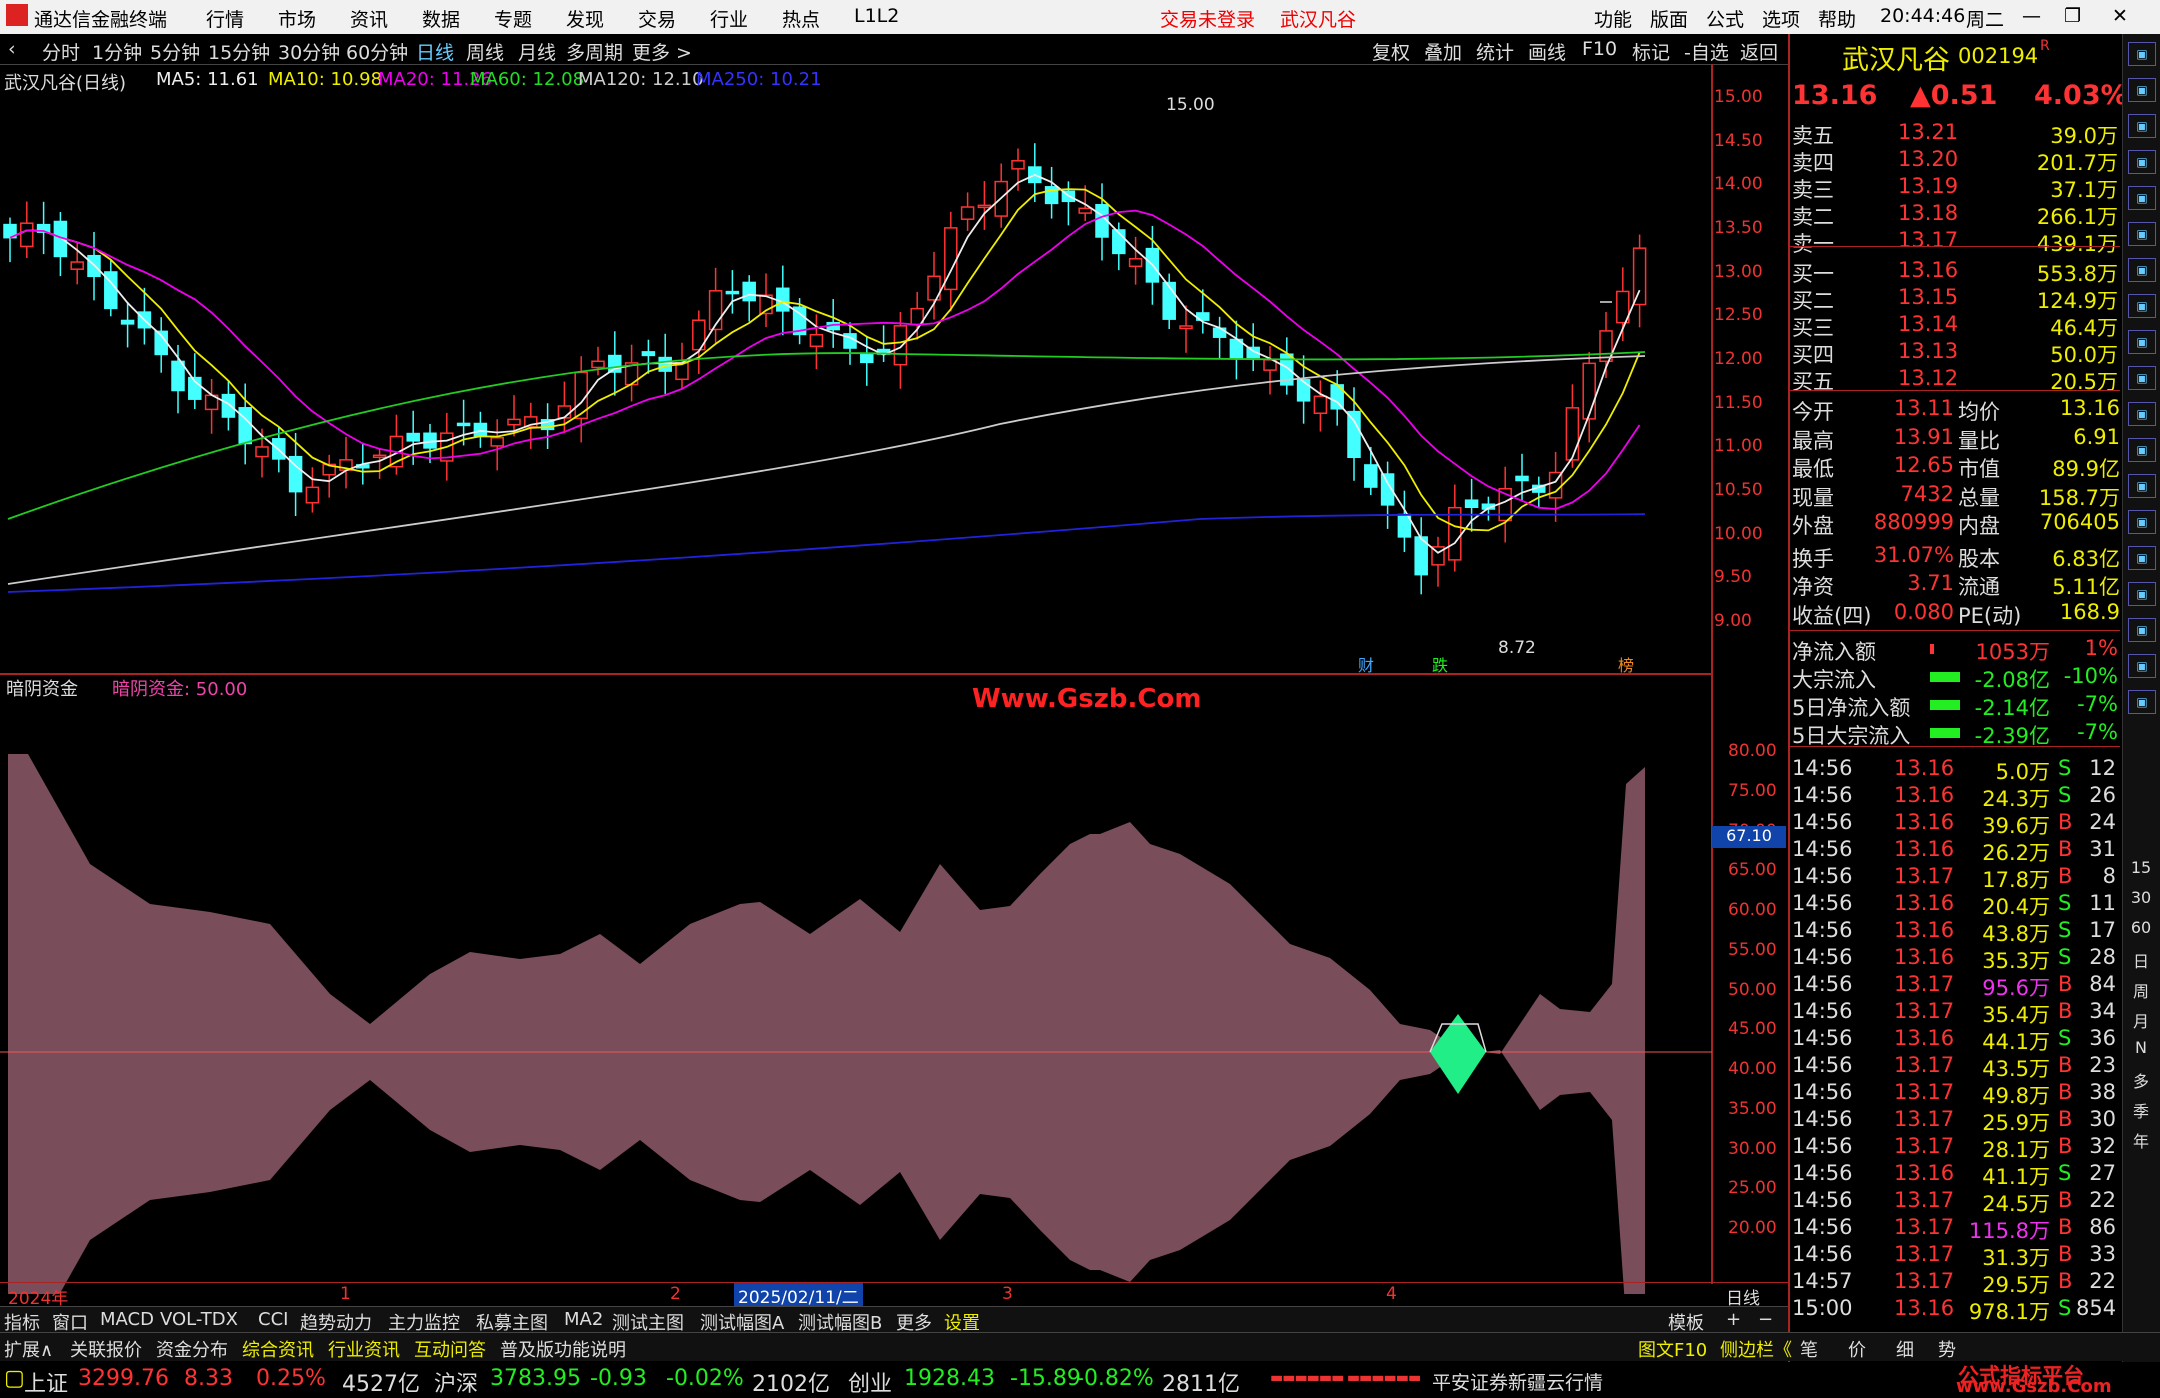 The width and height of the screenshot is (2160, 1398). I want to click on cy-label: 创业, so click(870, 1382).